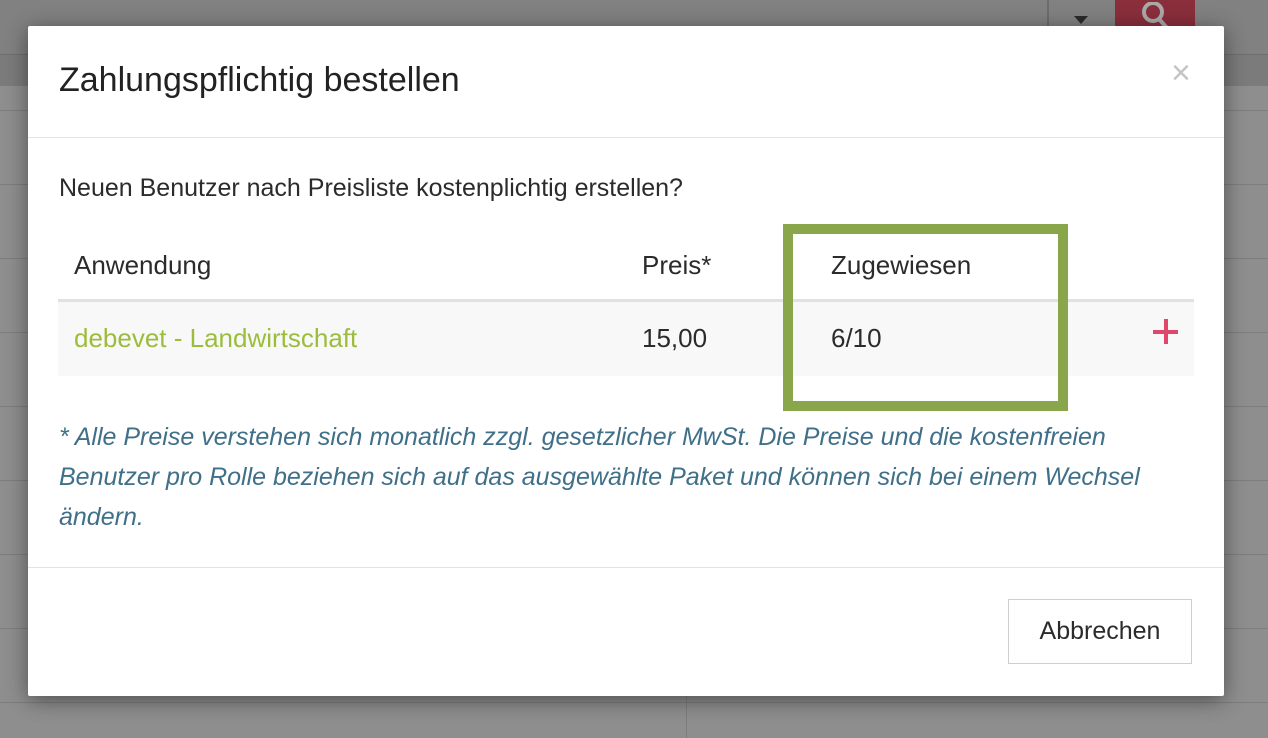  What do you see at coordinates (1181, 73) in the screenshot?
I see `close-icon: ×` at bounding box center [1181, 73].